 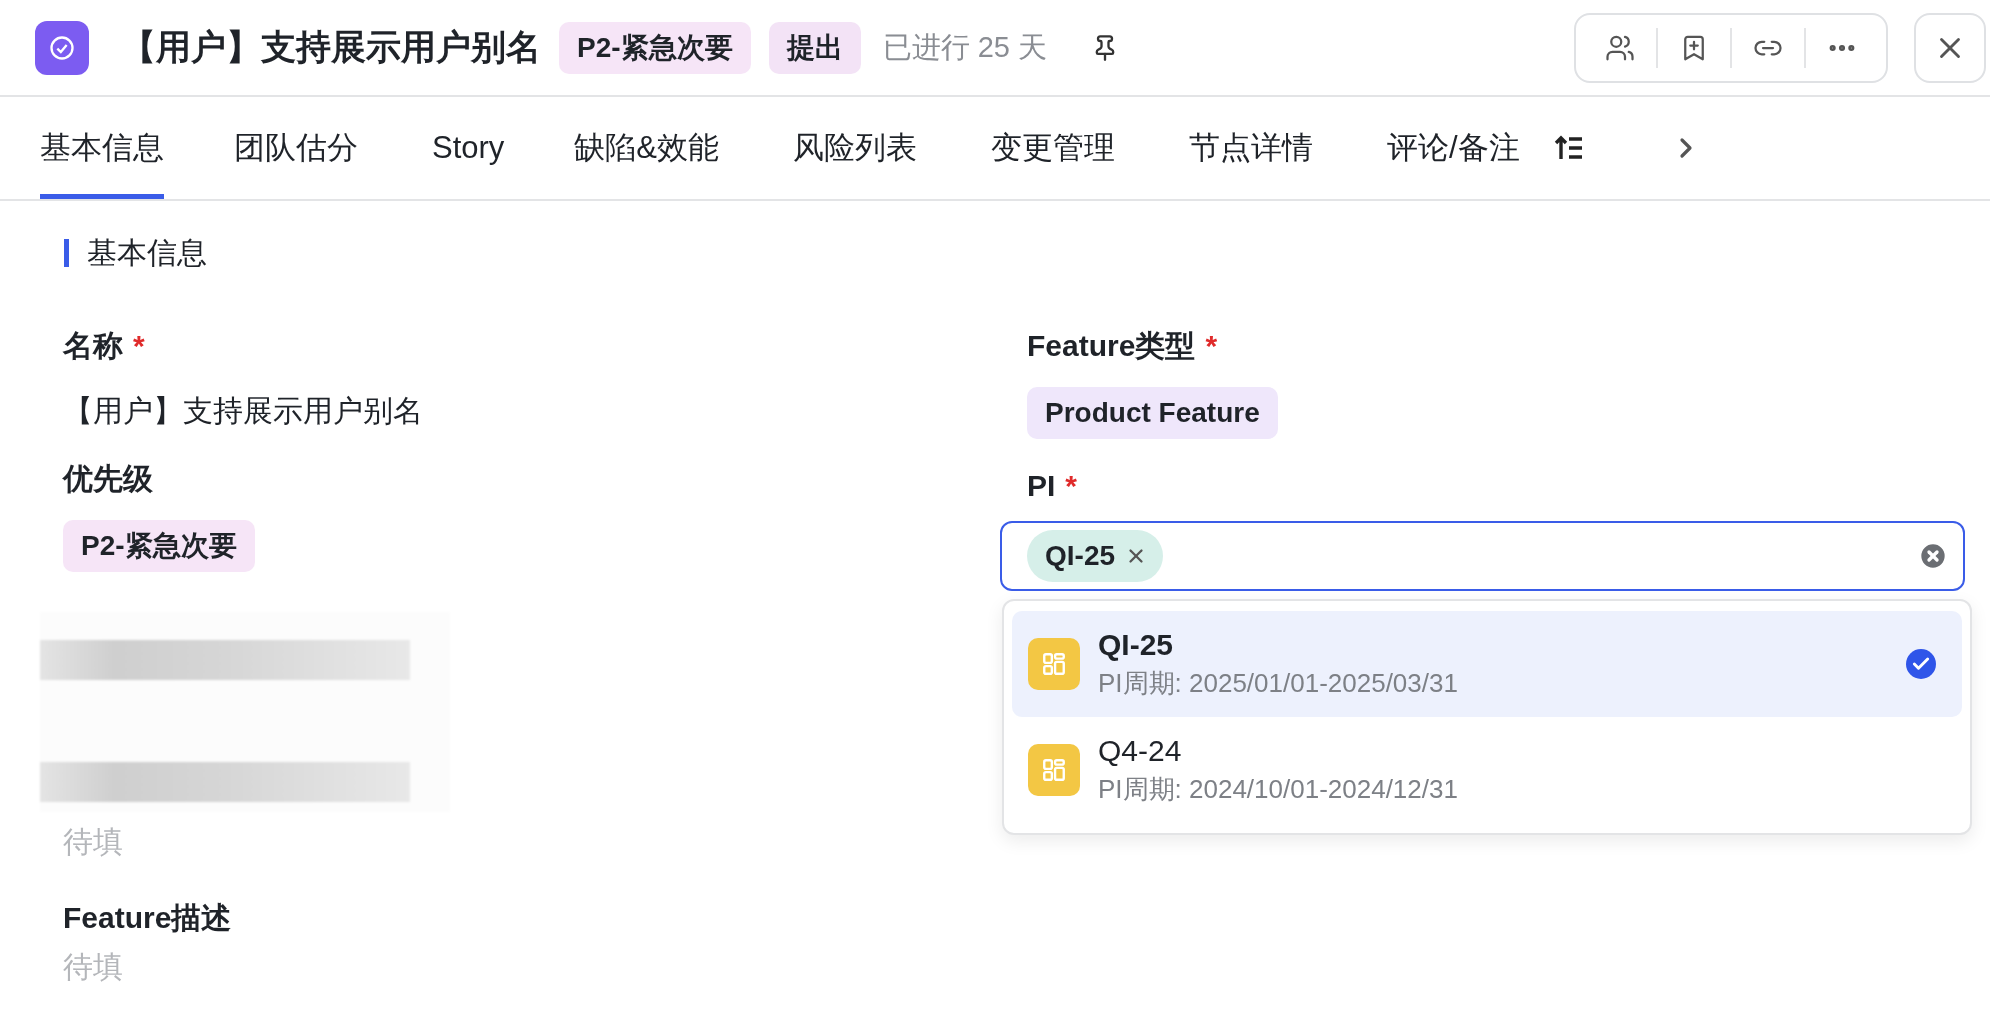 What do you see at coordinates (147, 918) in the screenshot?
I see `field-label: Feature描述` at bounding box center [147, 918].